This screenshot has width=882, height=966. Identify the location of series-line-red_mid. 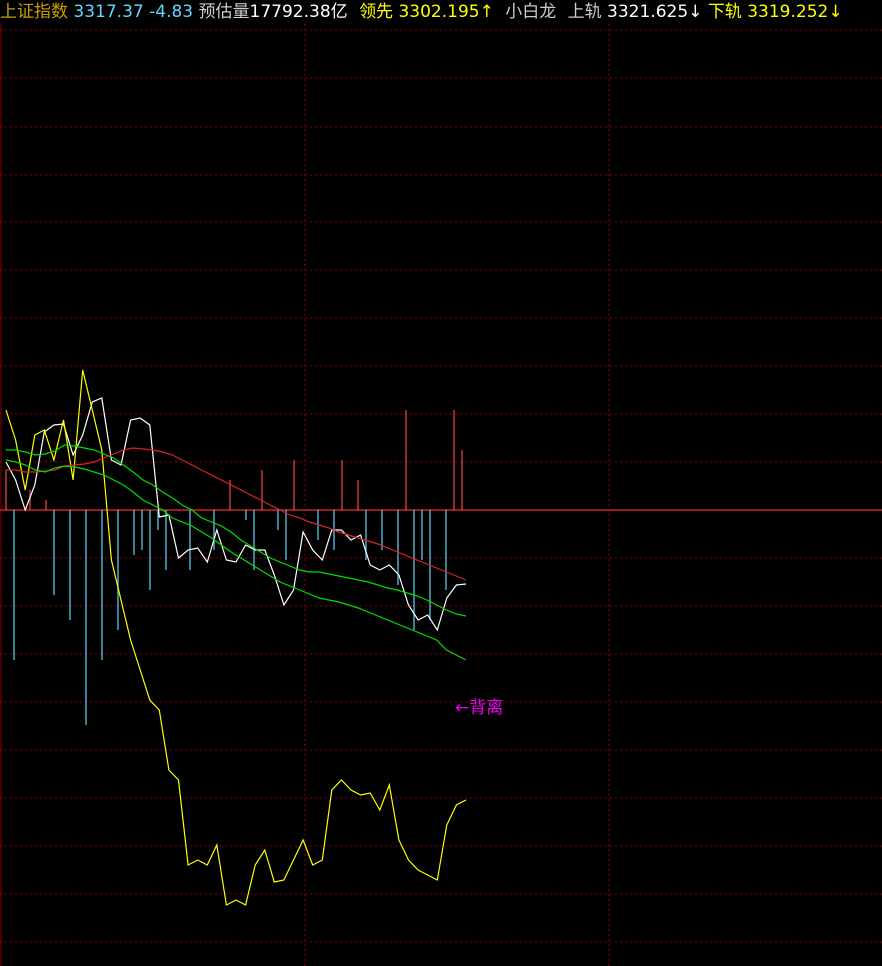
(236, 514).